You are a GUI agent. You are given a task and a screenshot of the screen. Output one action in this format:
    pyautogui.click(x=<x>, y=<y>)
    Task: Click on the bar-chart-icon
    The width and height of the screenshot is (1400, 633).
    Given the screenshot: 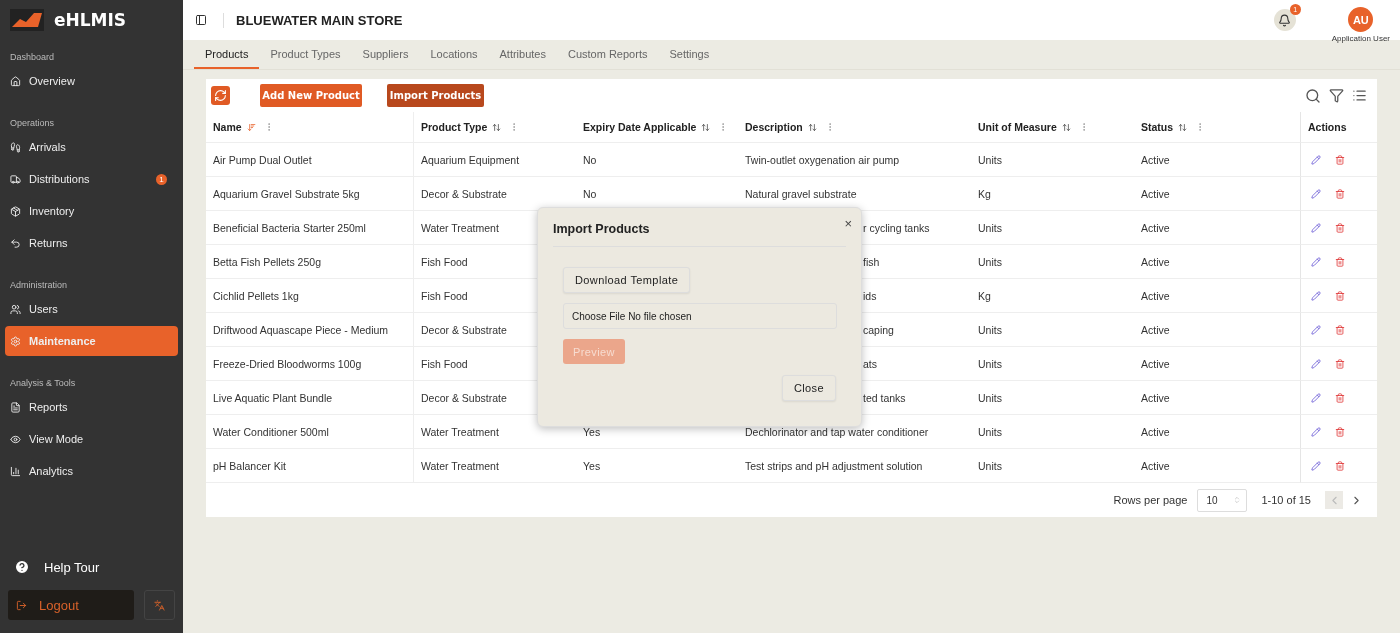 What is the action you would take?
    pyautogui.click(x=15, y=471)
    